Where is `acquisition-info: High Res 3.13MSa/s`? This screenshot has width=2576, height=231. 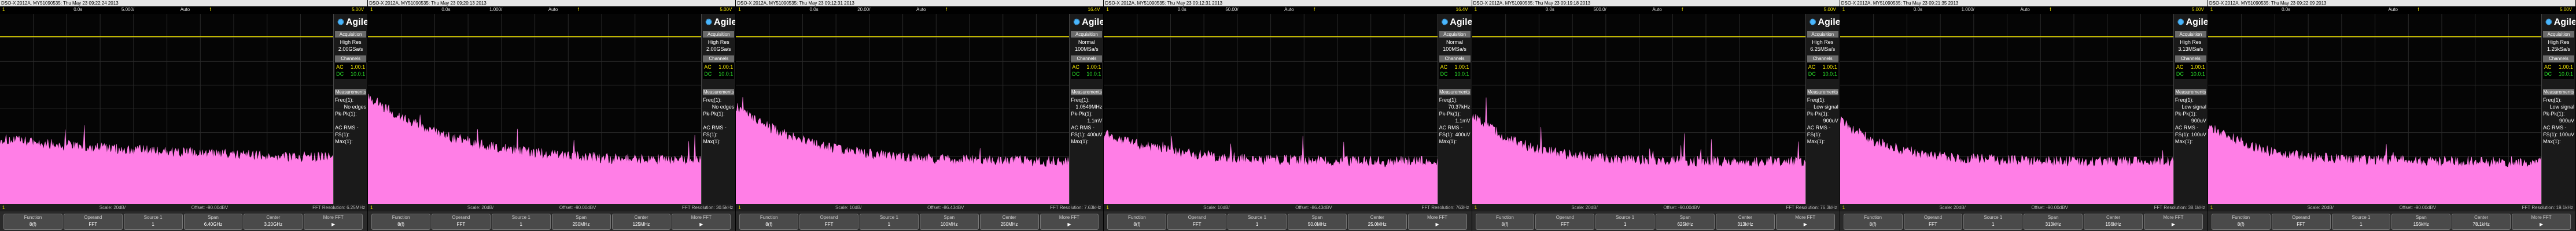
acquisition-info: High Res 3.13MSa/s is located at coordinates (2190, 46).